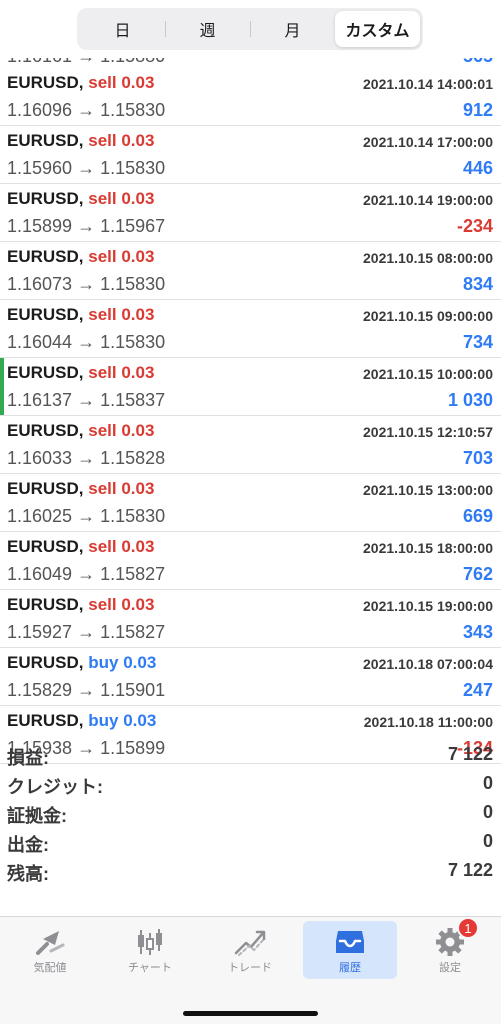  What do you see at coordinates (470, 754) in the screenshot?
I see `summary-value: 7 122` at bounding box center [470, 754].